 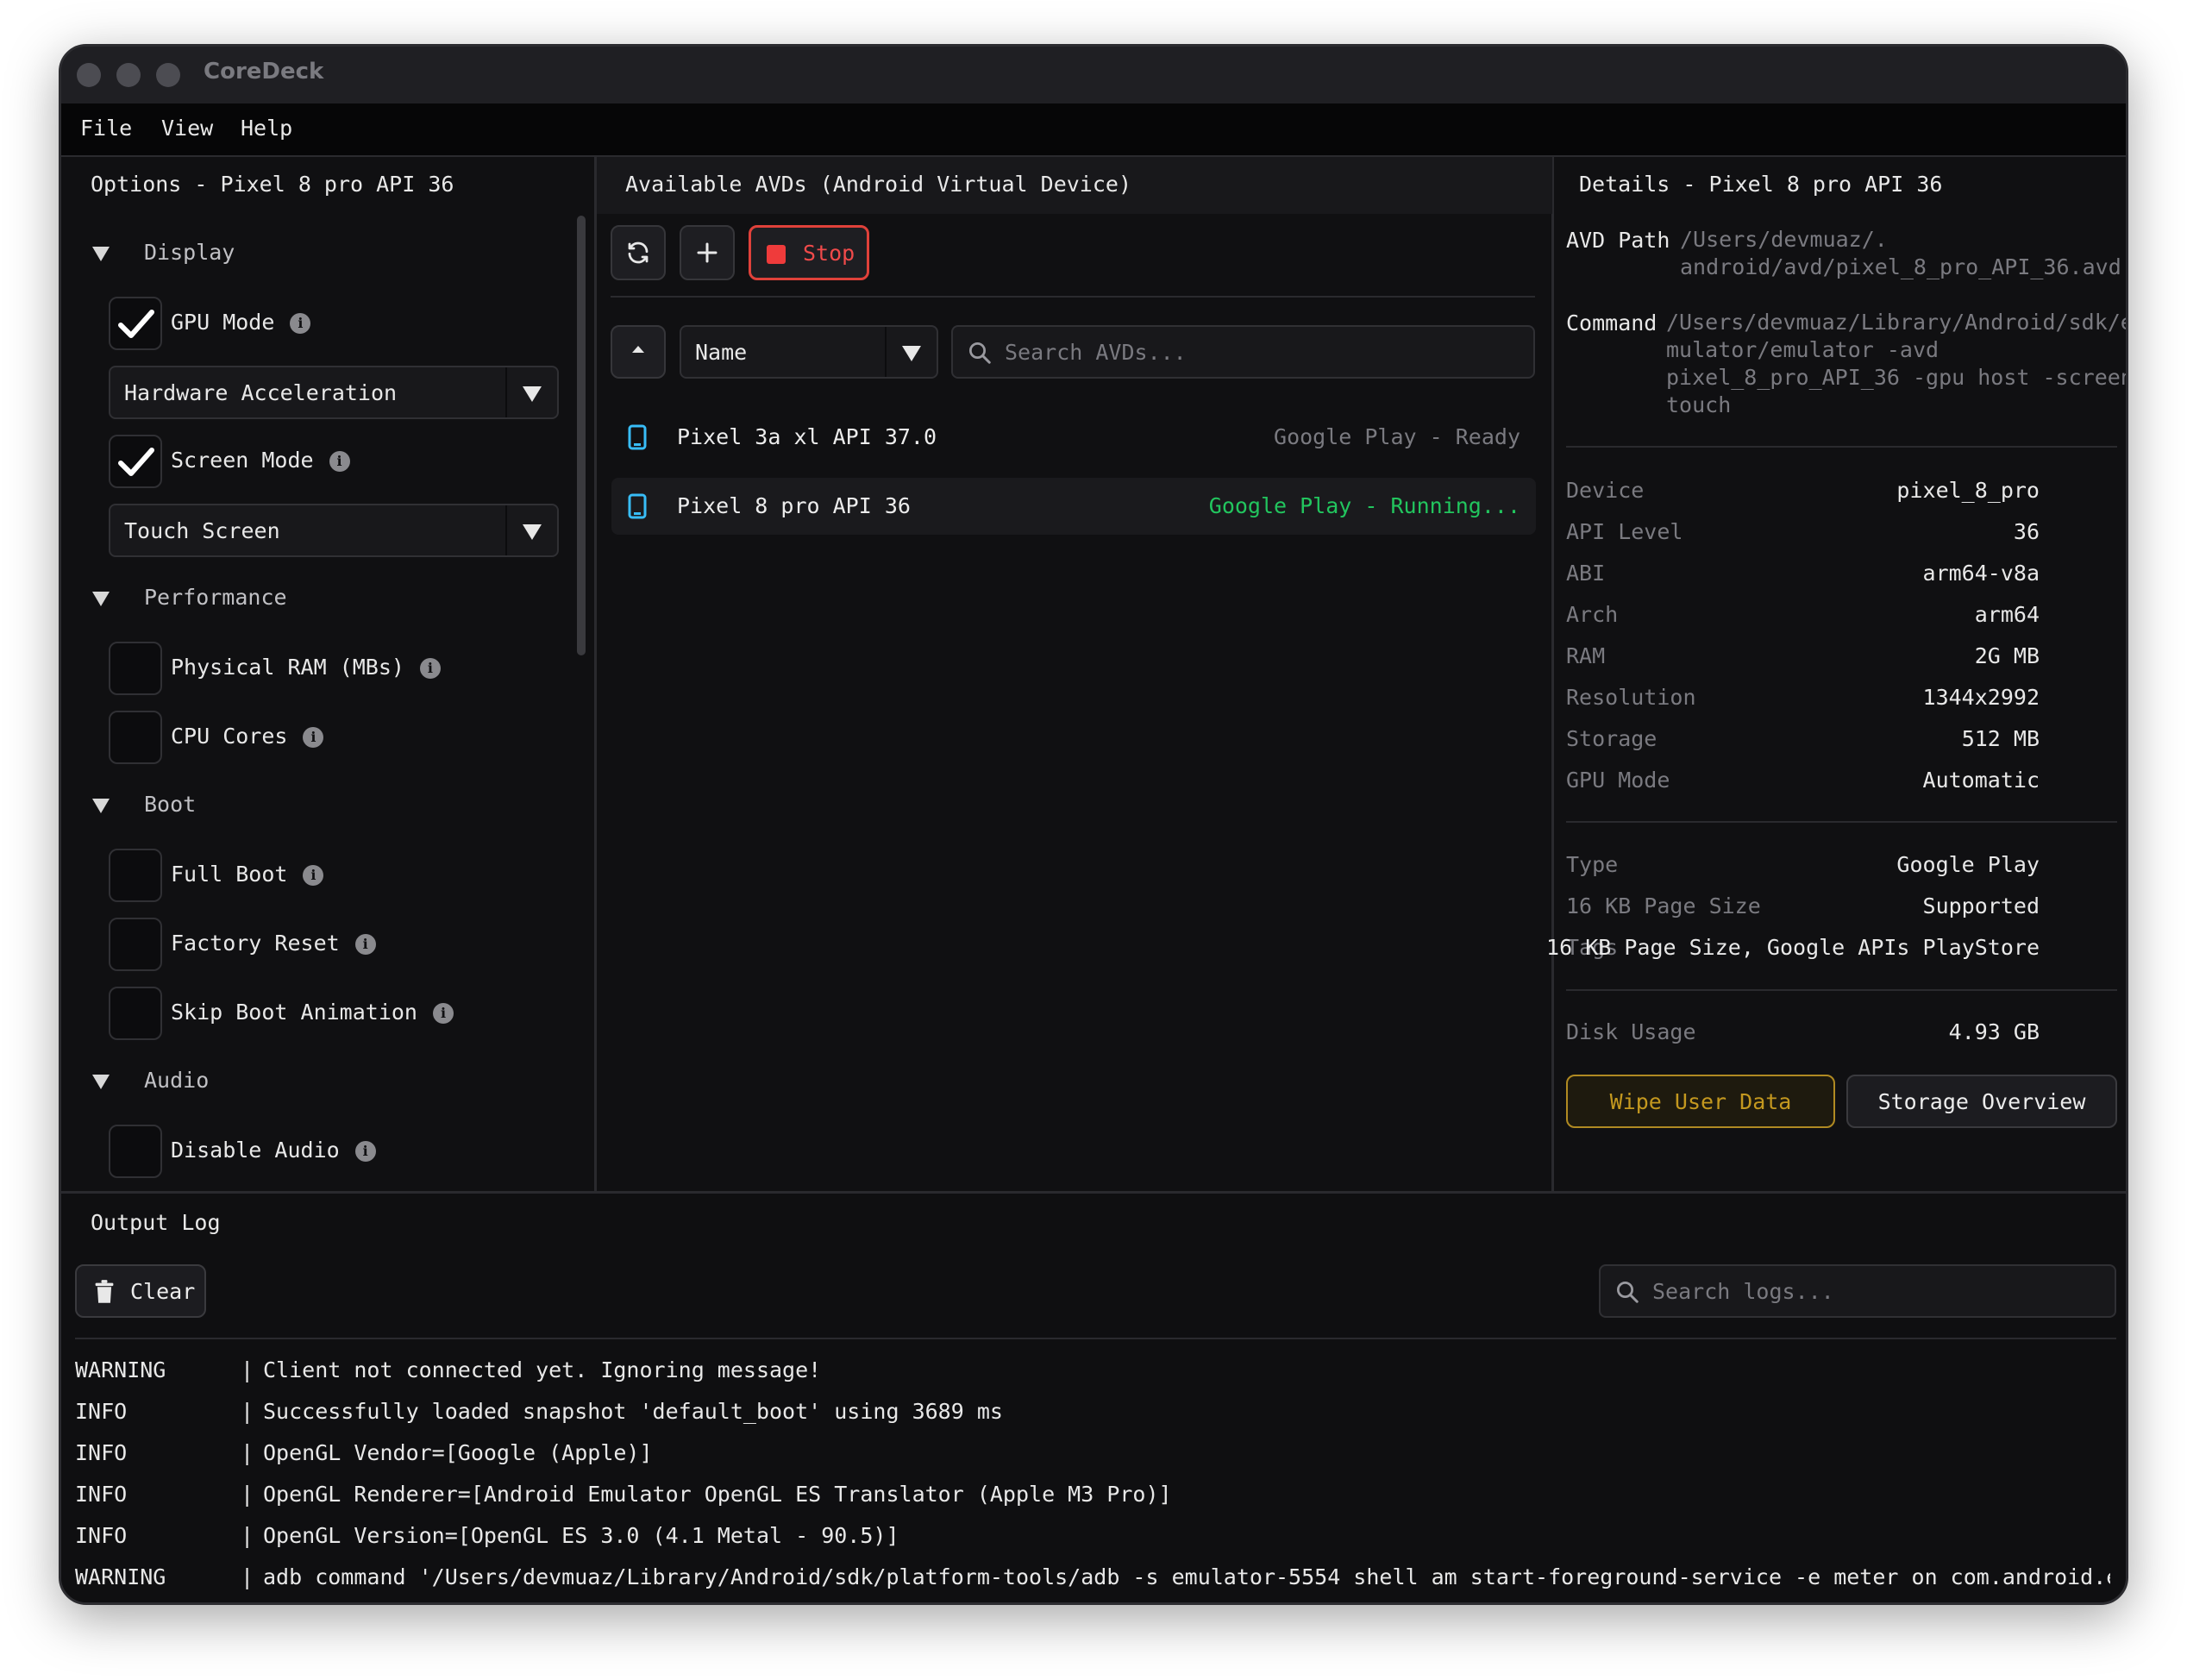 What do you see at coordinates (150, 1081) in the screenshot?
I see `section-audio: Audio` at bounding box center [150, 1081].